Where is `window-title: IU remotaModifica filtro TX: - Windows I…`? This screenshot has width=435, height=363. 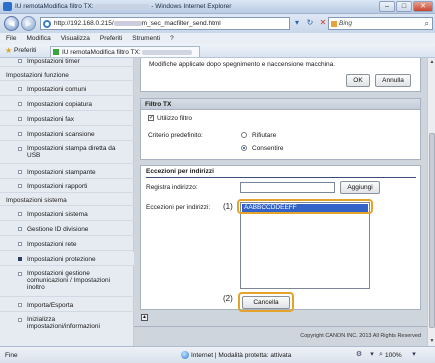 window-title: IU remotaModifica filtro TX: - Windows I… is located at coordinates (123, 6).